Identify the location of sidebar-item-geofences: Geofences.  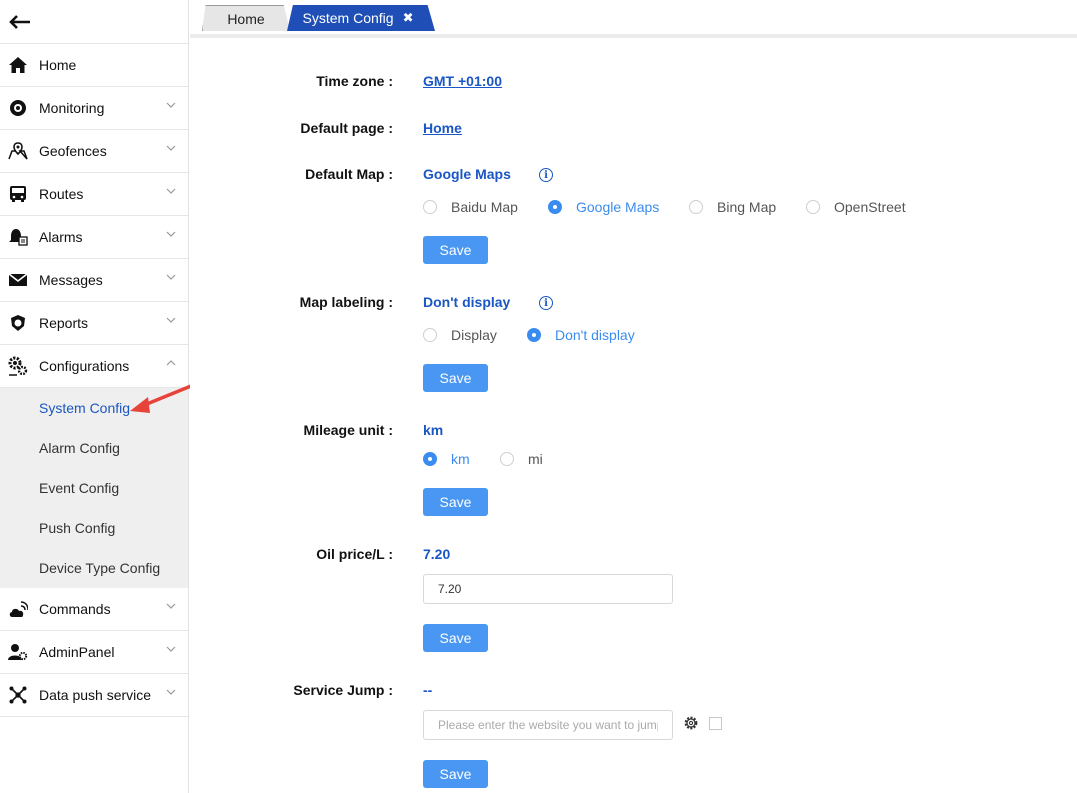
(94, 151).